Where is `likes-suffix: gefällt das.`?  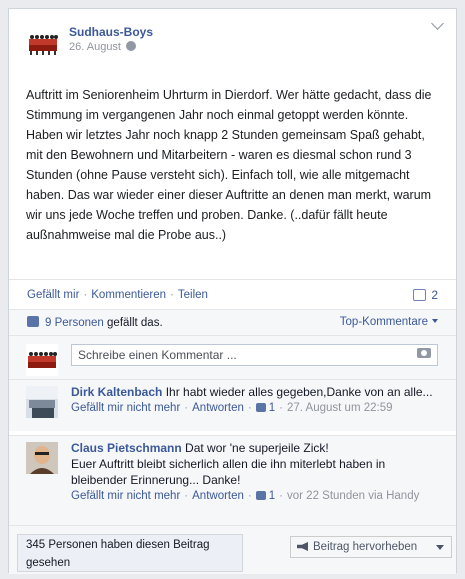
likes-suffix: gefällt das. is located at coordinates (135, 323).